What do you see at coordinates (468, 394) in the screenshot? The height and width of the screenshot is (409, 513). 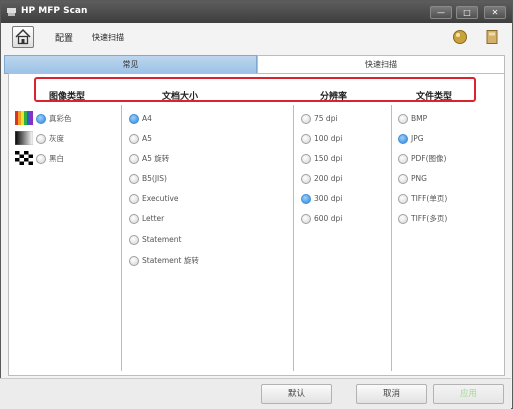 I see `apply-button: 应用` at bounding box center [468, 394].